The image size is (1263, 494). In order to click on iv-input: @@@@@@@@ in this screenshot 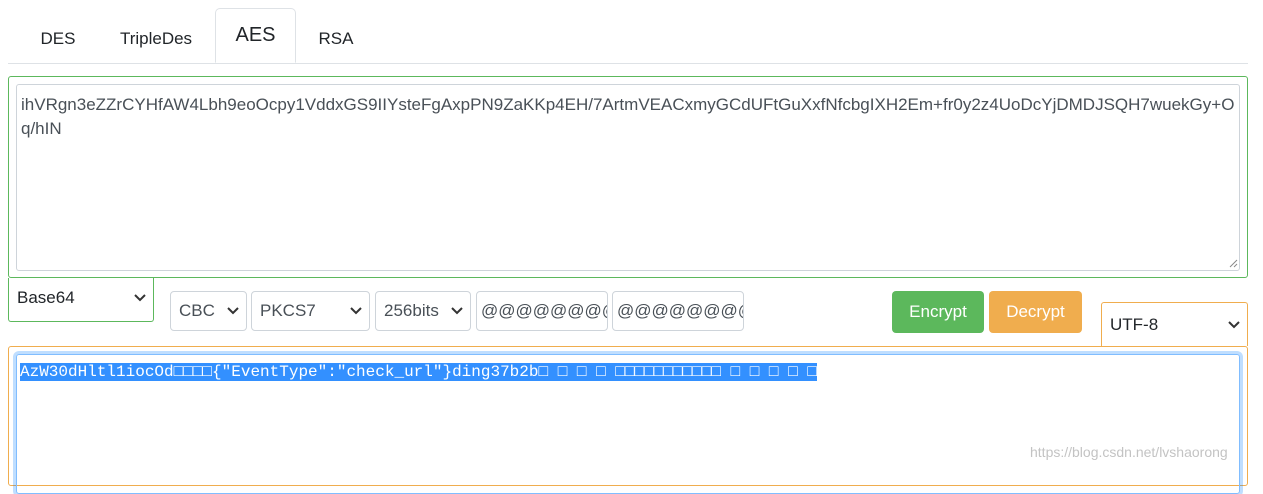, I will do `click(678, 311)`.